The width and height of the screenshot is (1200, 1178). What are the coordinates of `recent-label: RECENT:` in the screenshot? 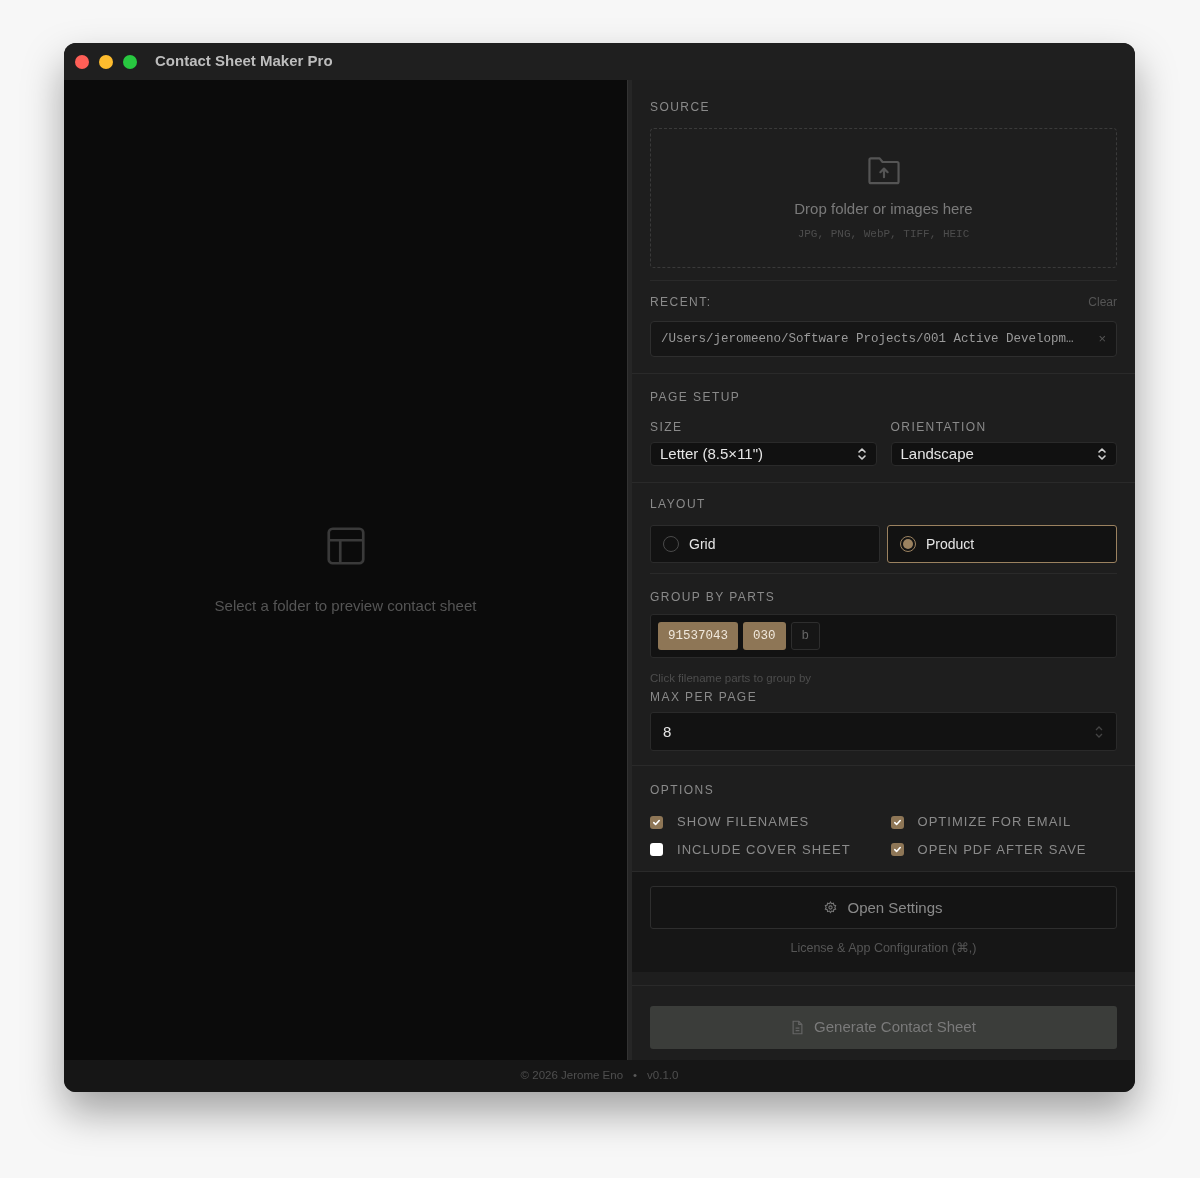 It's located at (681, 302).